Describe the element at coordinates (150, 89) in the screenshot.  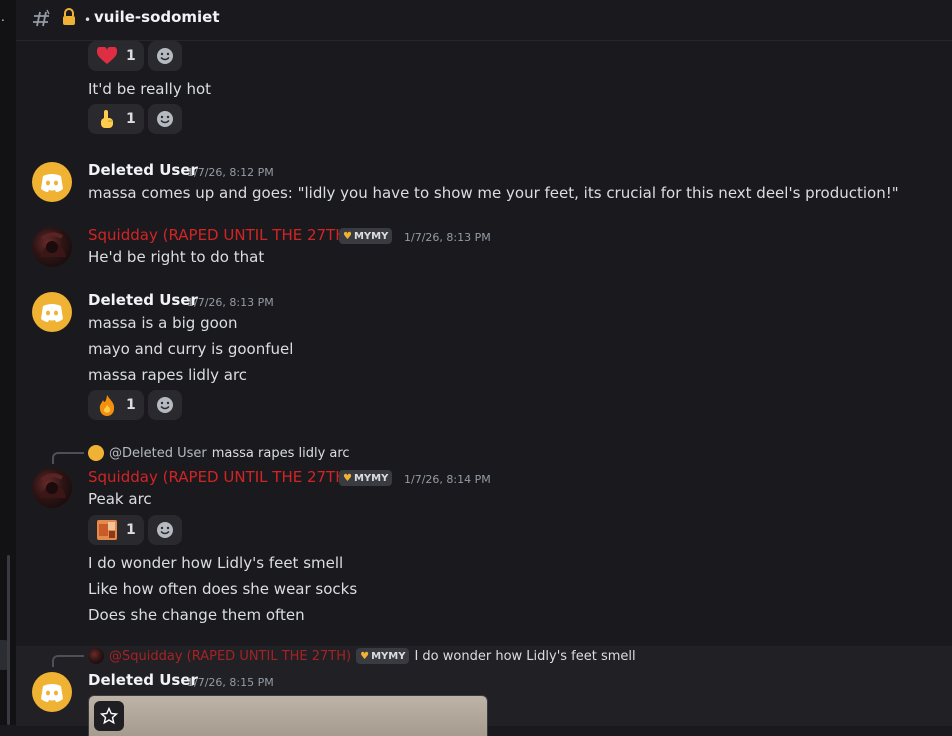
I see `message-text: It'd be really hot` at that location.